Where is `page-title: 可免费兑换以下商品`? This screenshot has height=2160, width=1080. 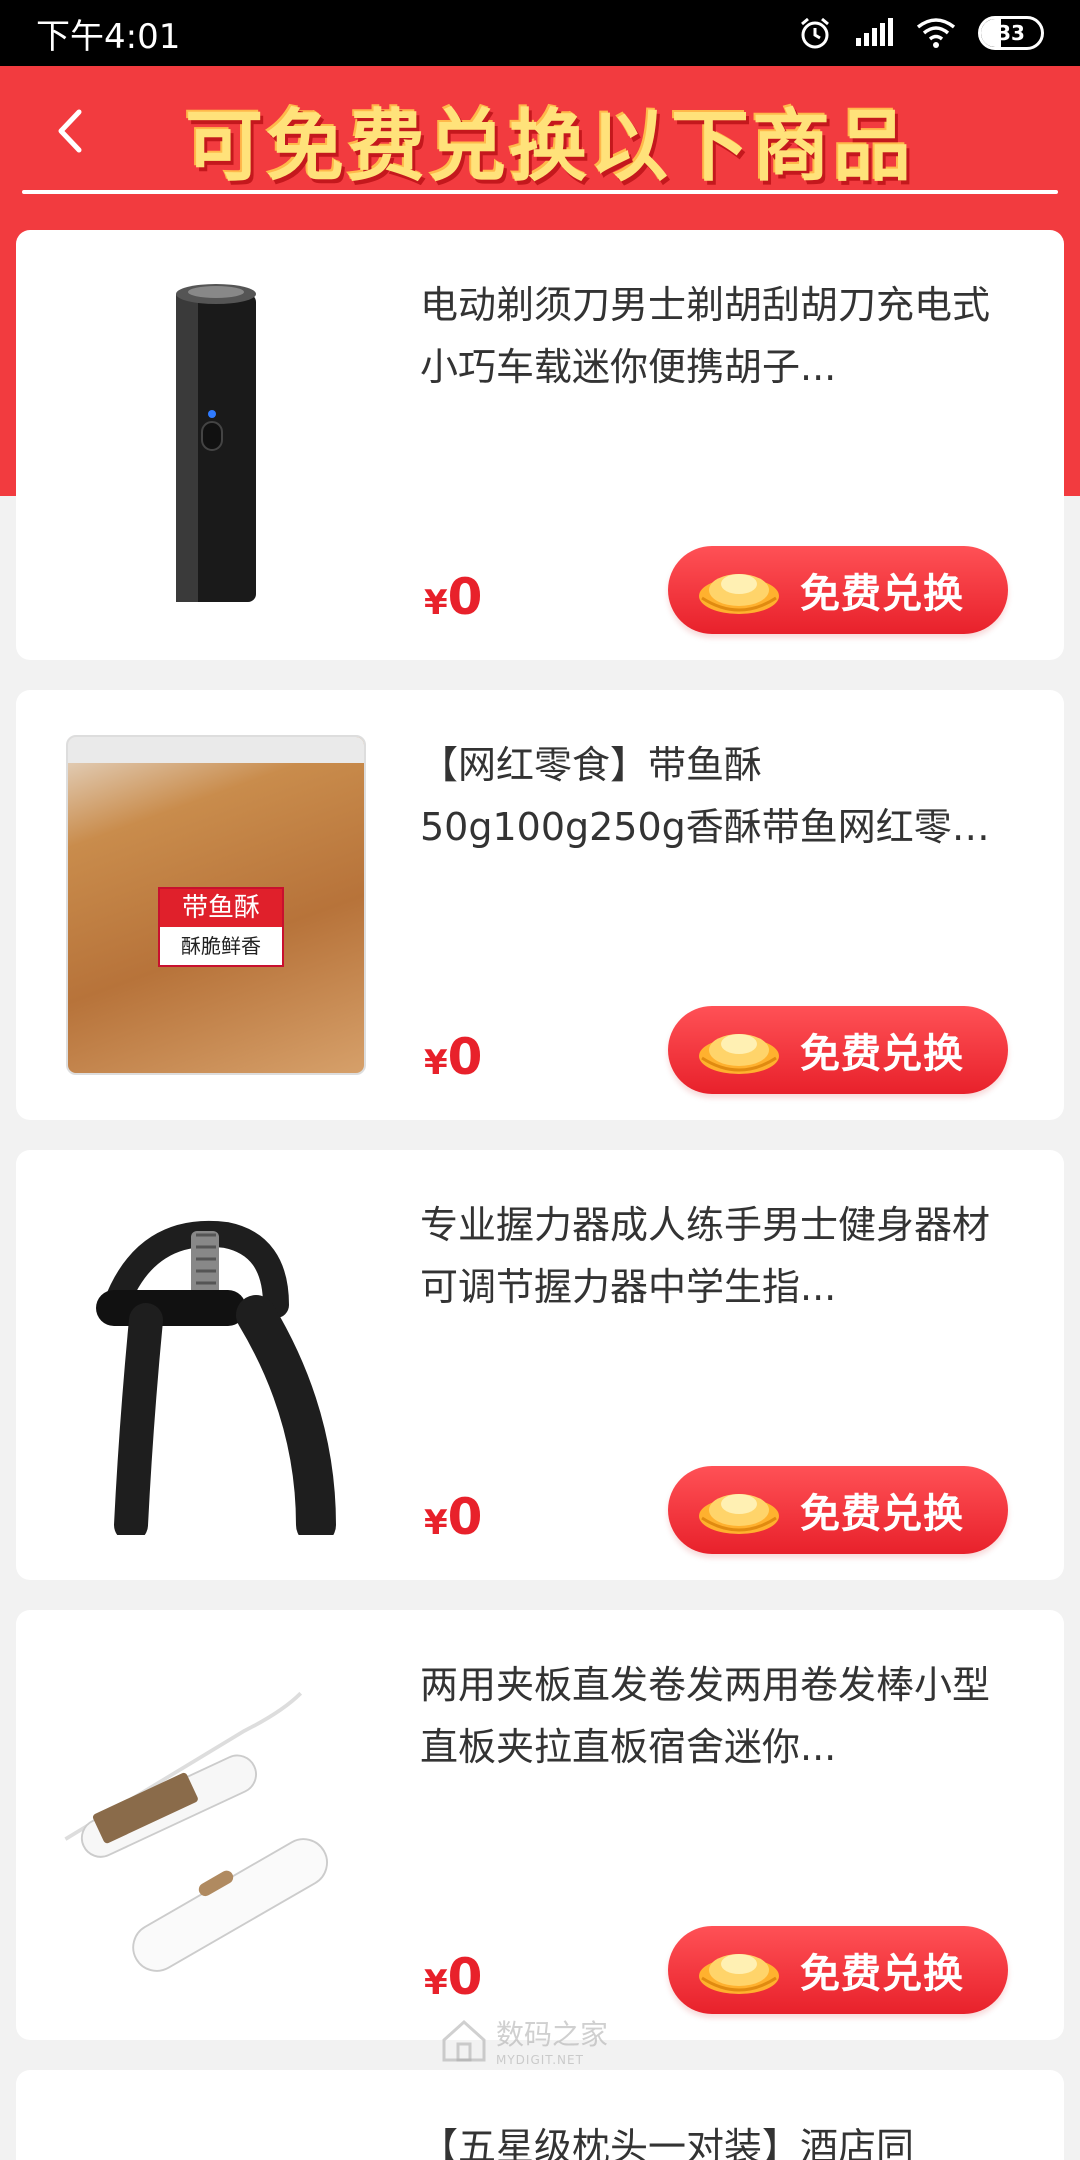 page-title: 可免费兑换以下商品 is located at coordinates (550, 147).